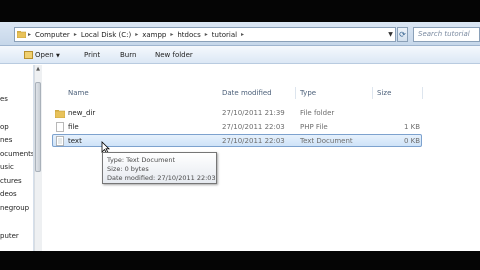  Describe the element at coordinates (60, 141) in the screenshot. I see `text-file-icon` at that location.